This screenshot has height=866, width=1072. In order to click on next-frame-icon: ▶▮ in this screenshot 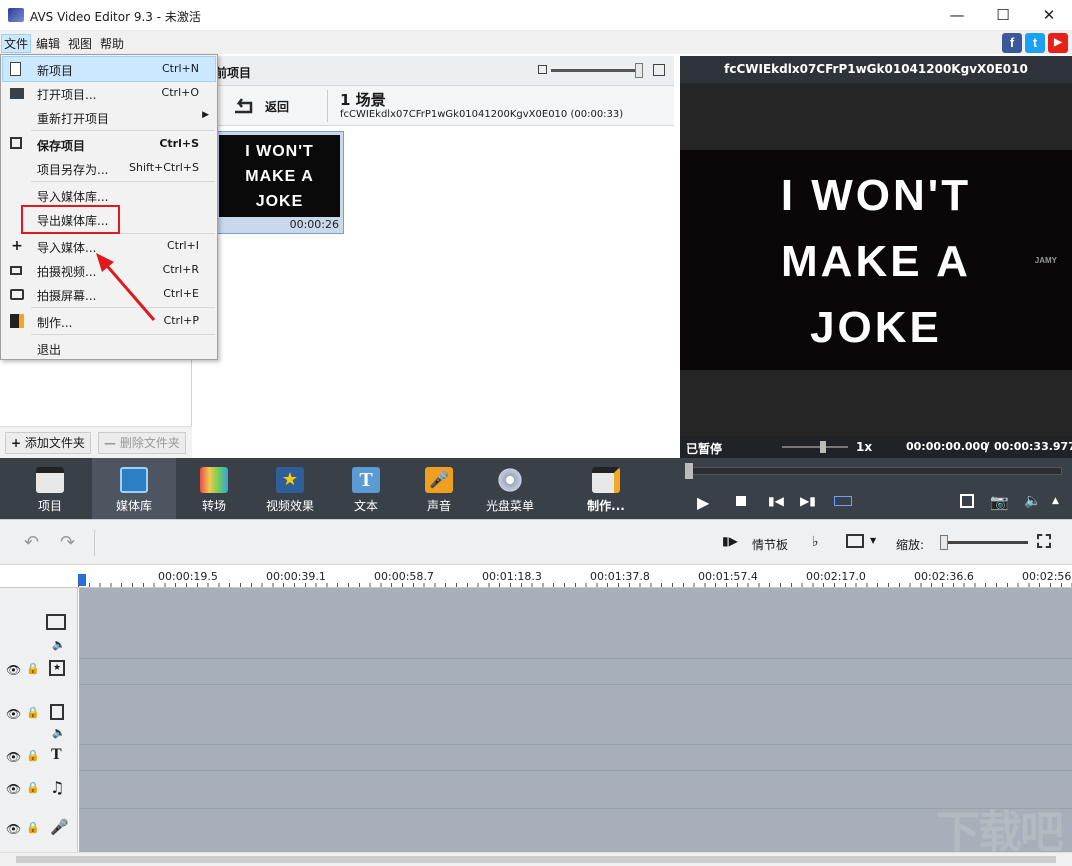, I will do `click(808, 501)`.